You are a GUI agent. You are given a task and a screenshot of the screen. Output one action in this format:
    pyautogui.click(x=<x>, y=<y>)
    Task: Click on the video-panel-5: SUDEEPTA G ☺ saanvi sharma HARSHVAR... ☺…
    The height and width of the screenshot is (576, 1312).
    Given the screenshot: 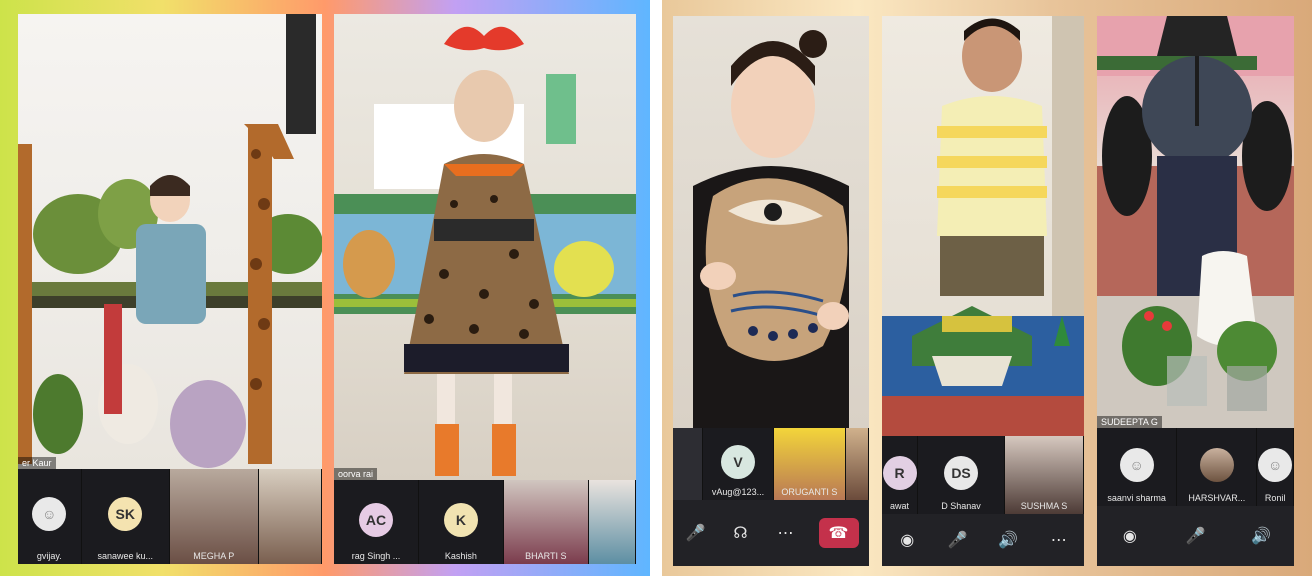 What is the action you would take?
    pyautogui.click(x=1195, y=291)
    